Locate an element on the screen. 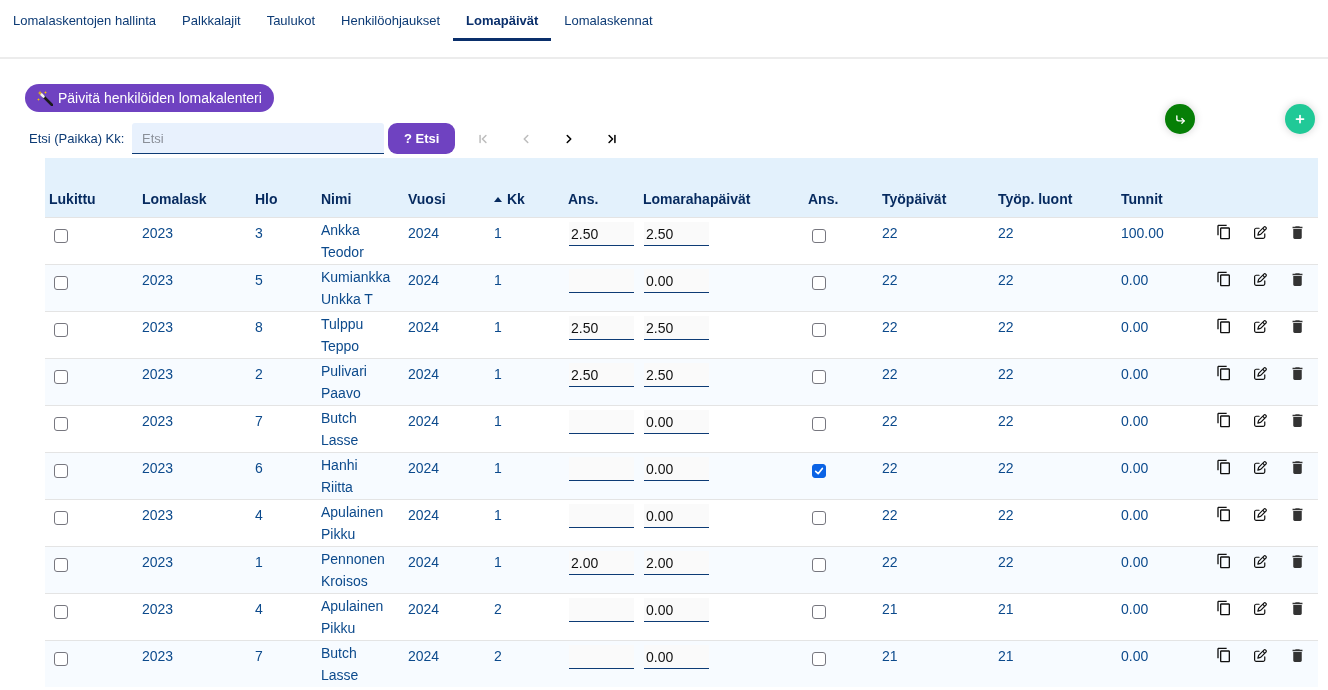 This screenshot has width=1328, height=690. tab: Lomapäivät is located at coordinates (502, 20).